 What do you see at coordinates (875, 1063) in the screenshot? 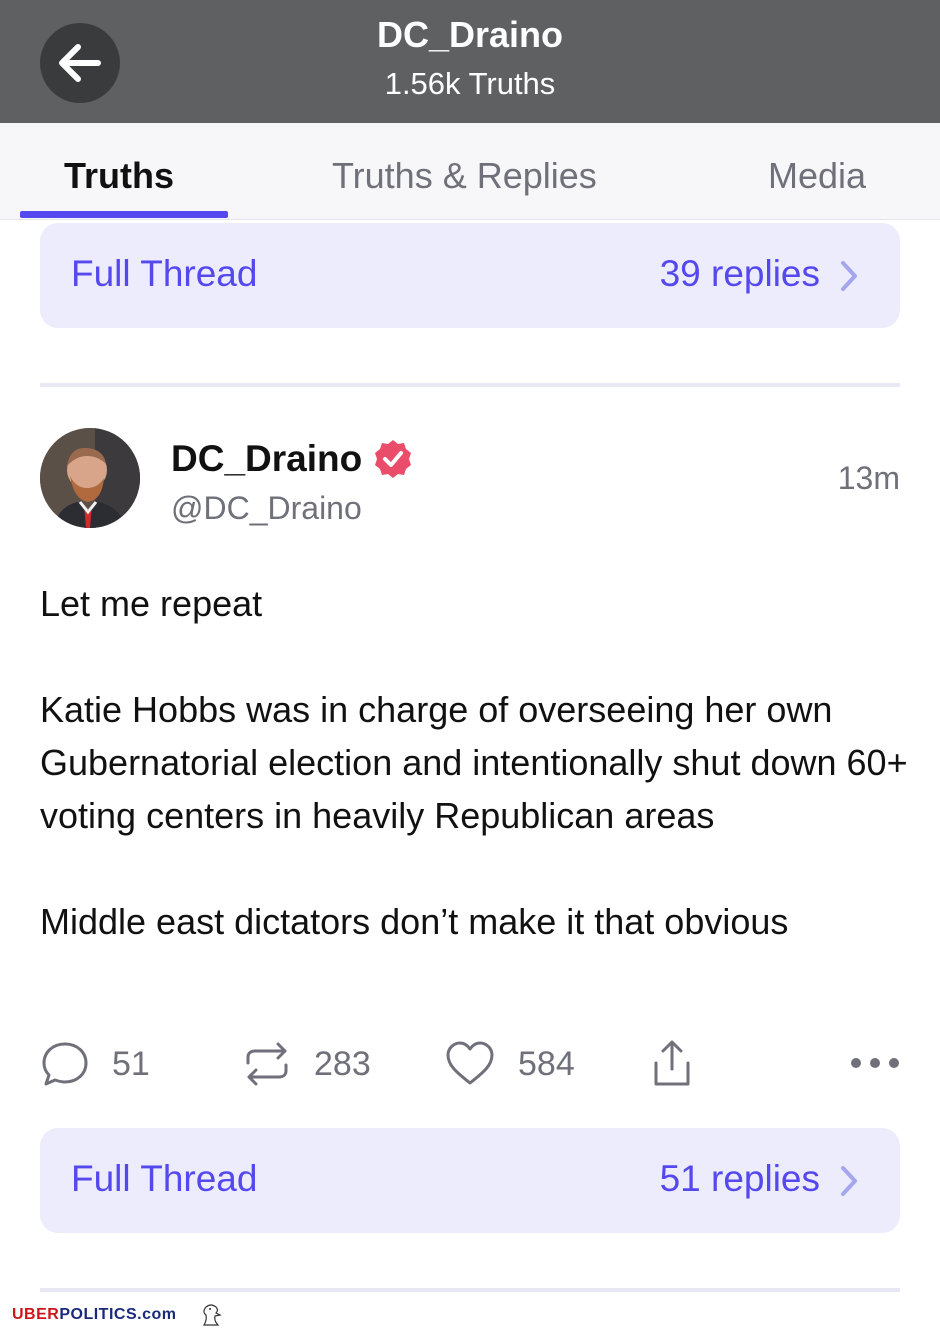
I see `more-options-icon` at bounding box center [875, 1063].